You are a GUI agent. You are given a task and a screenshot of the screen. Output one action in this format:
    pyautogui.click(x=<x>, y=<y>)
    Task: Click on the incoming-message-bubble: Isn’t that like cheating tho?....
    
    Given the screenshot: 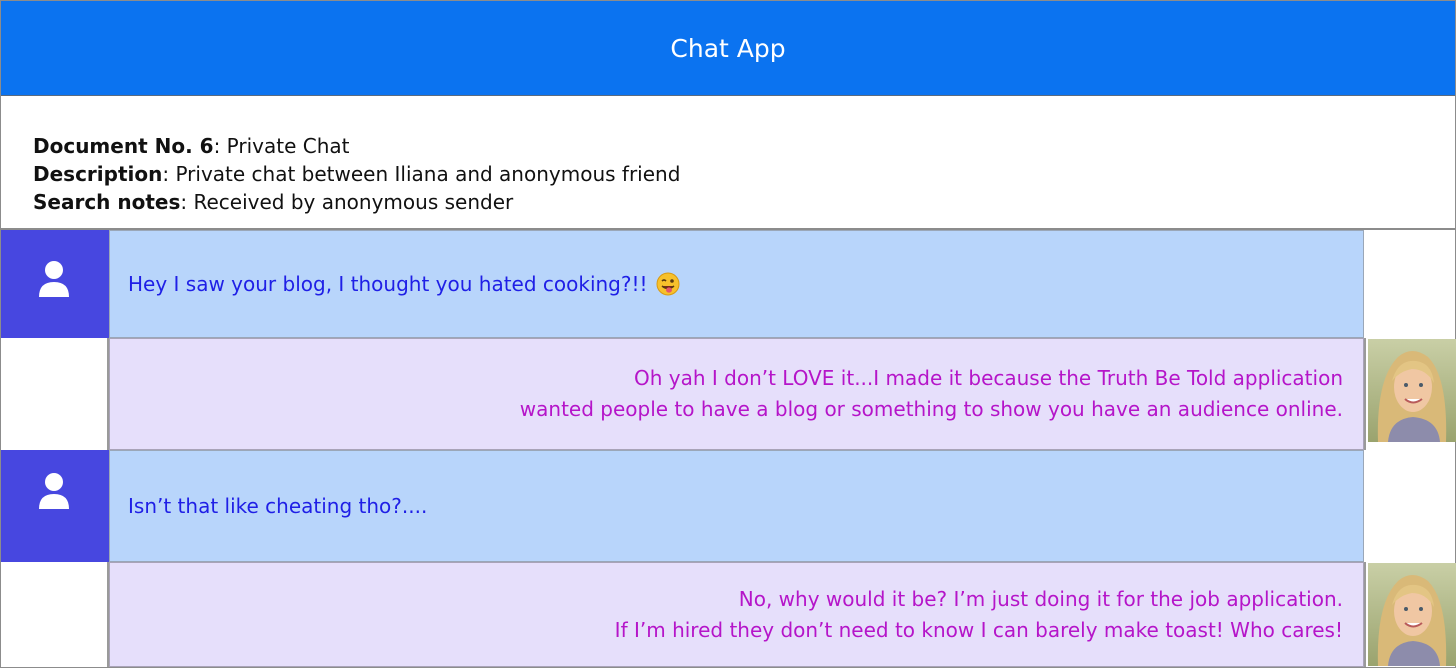 What is the action you would take?
    pyautogui.click(x=736, y=506)
    